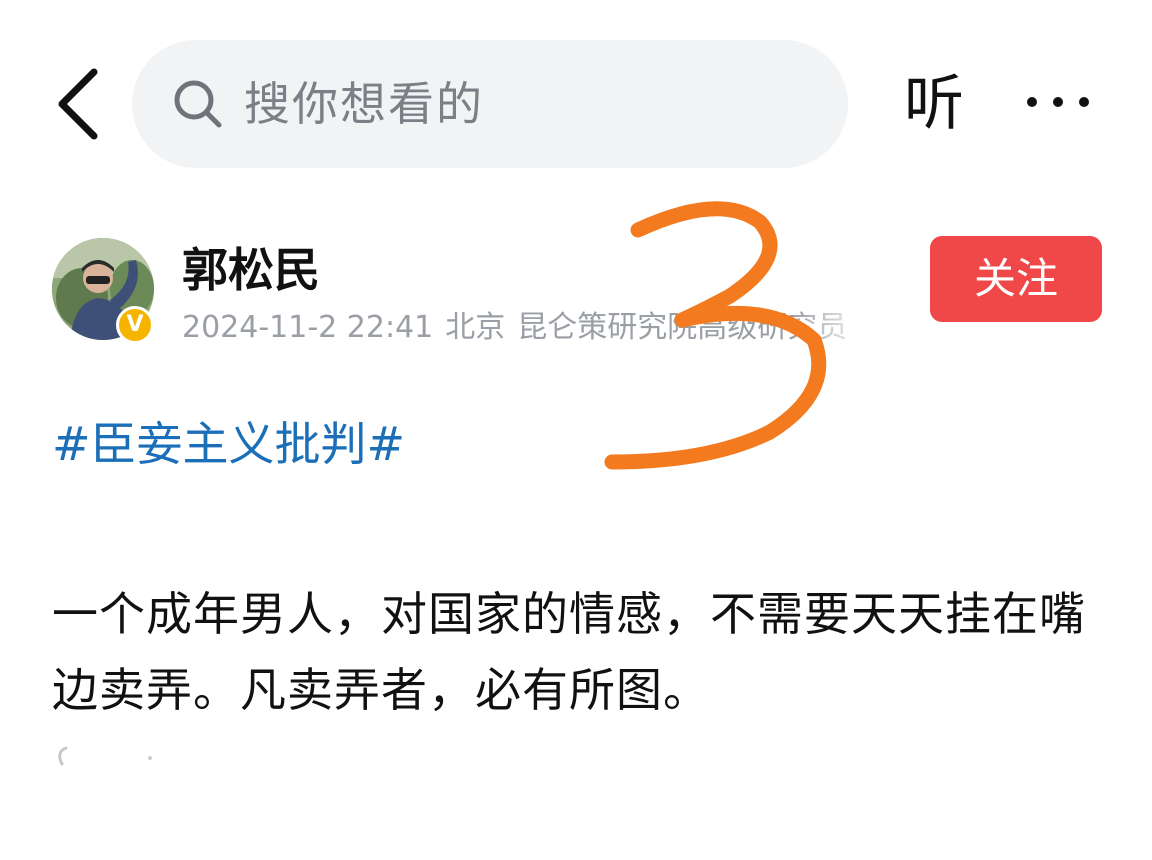 The width and height of the screenshot is (1152, 860). What do you see at coordinates (228, 444) in the screenshot?
I see `hashtag-link: #臣妾主义批判#` at bounding box center [228, 444].